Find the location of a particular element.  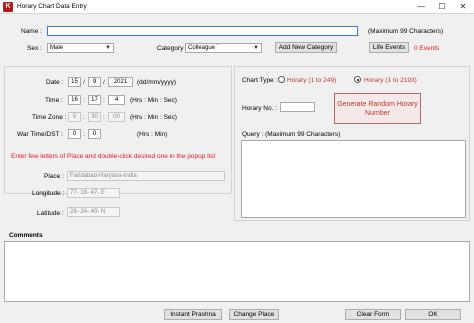

wartime-format-hint: (Hrs : Min) is located at coordinates (152, 134).